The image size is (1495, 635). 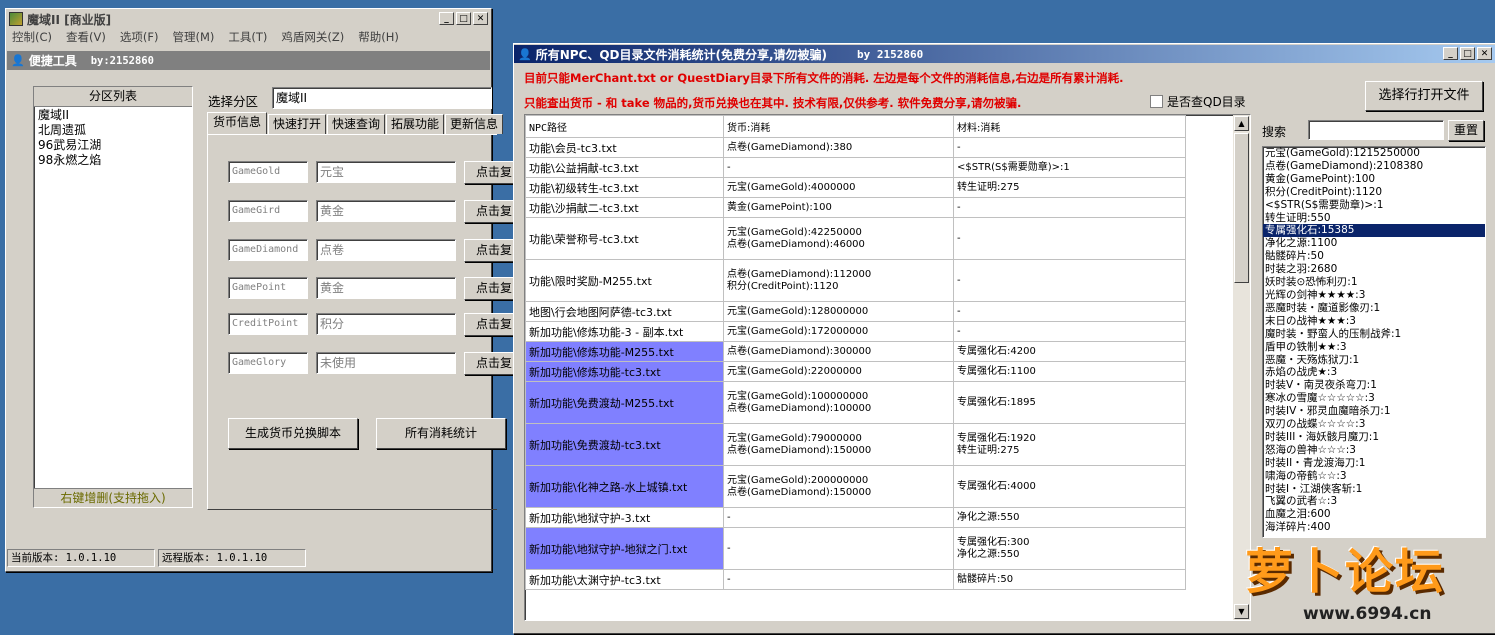 I want to click on total-item: 赤焰の战虎★:3, so click(x=1374, y=372).